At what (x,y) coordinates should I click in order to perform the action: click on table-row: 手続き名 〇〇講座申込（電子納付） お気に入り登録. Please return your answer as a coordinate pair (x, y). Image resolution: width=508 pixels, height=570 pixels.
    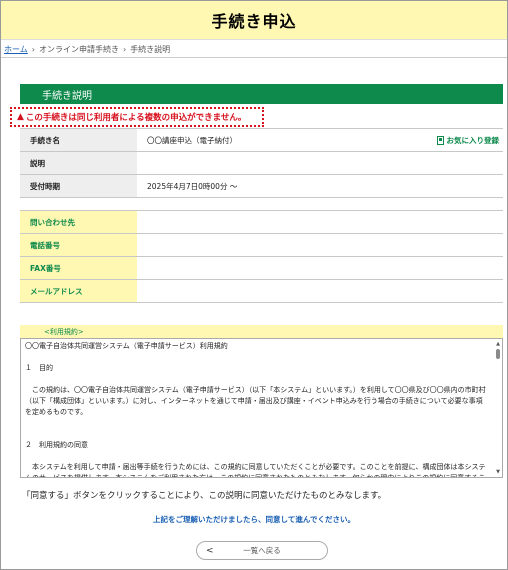
    Looking at the image, I should click on (261, 140).